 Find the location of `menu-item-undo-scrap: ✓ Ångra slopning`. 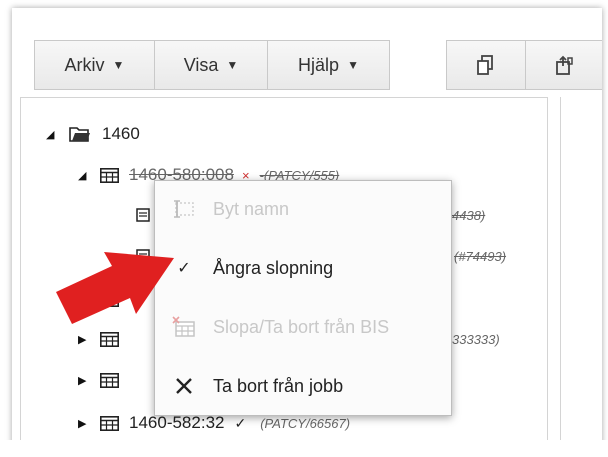

menu-item-undo-scrap: ✓ Ångra slopning is located at coordinates (303, 268).